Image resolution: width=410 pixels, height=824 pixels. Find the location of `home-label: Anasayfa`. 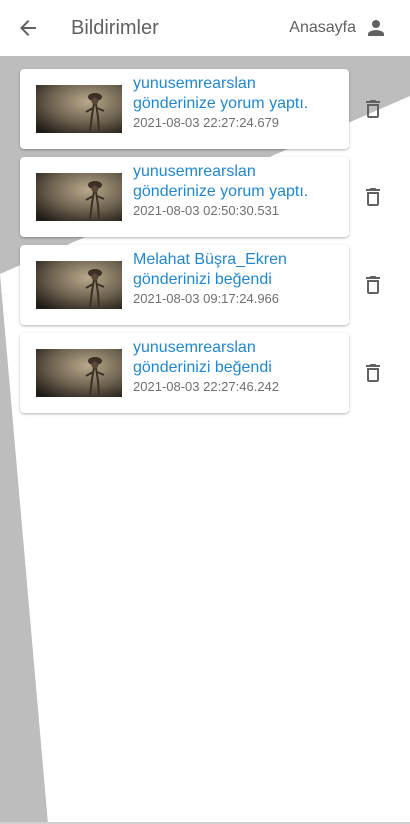

home-label: Anasayfa is located at coordinates (322, 27).